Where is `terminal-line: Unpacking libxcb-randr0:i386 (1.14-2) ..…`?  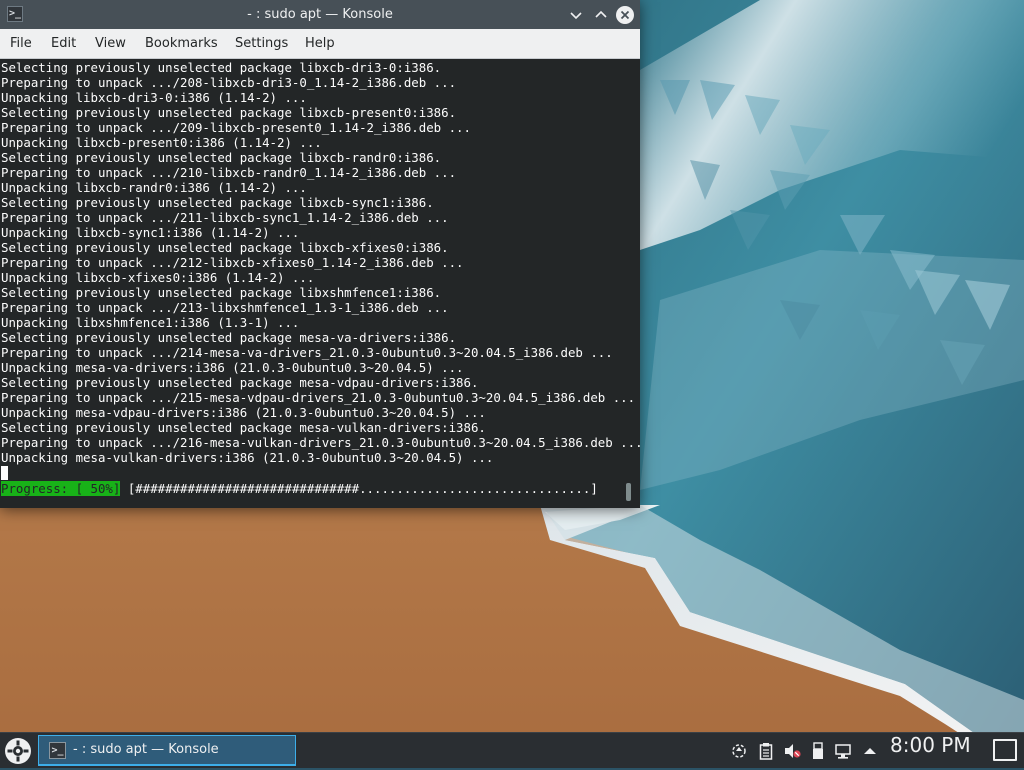 terminal-line: Unpacking libxcb-randr0:i386 (1.14-2) ..… is located at coordinates (154, 187).